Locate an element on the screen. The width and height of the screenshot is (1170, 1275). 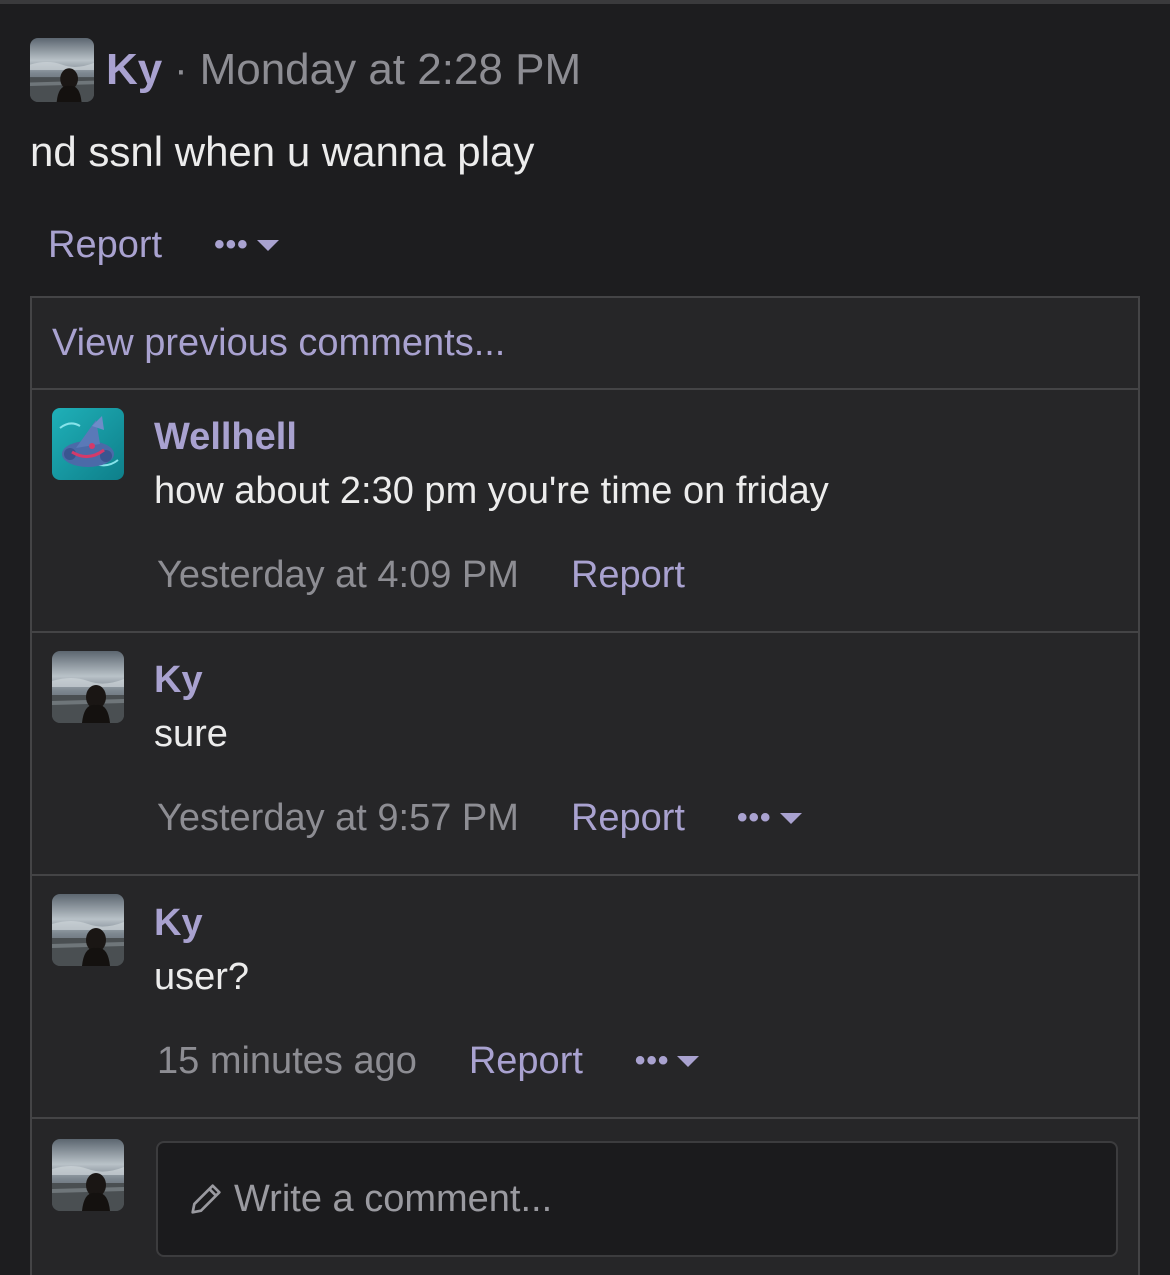
post-author-avatar is located at coordinates (62, 70).